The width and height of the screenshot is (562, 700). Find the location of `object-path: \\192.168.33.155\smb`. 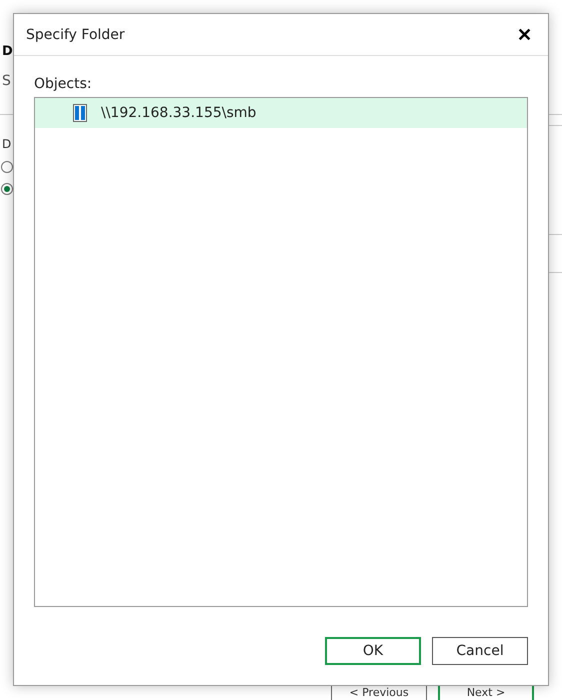

object-path: \\192.168.33.155\smb is located at coordinates (178, 113).